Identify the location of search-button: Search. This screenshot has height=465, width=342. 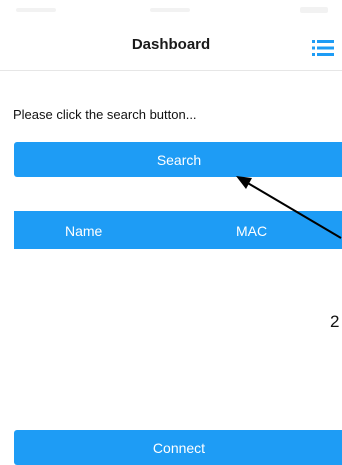
(178, 159).